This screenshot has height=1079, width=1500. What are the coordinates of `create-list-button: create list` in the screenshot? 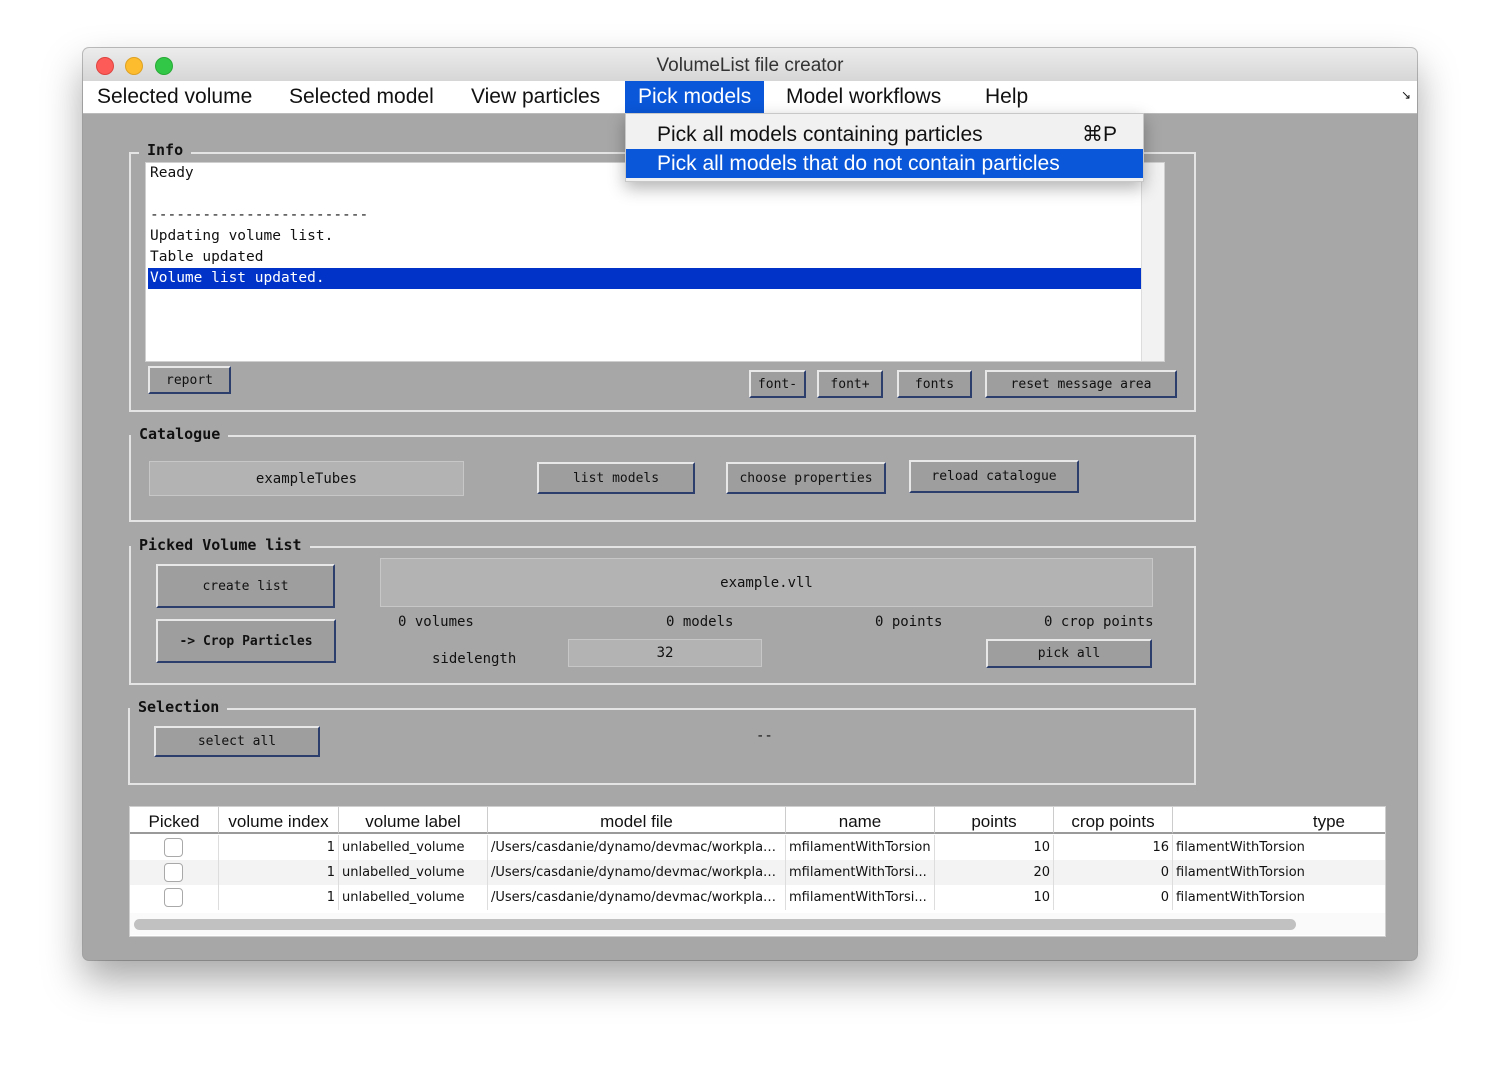 It's located at (245, 586).